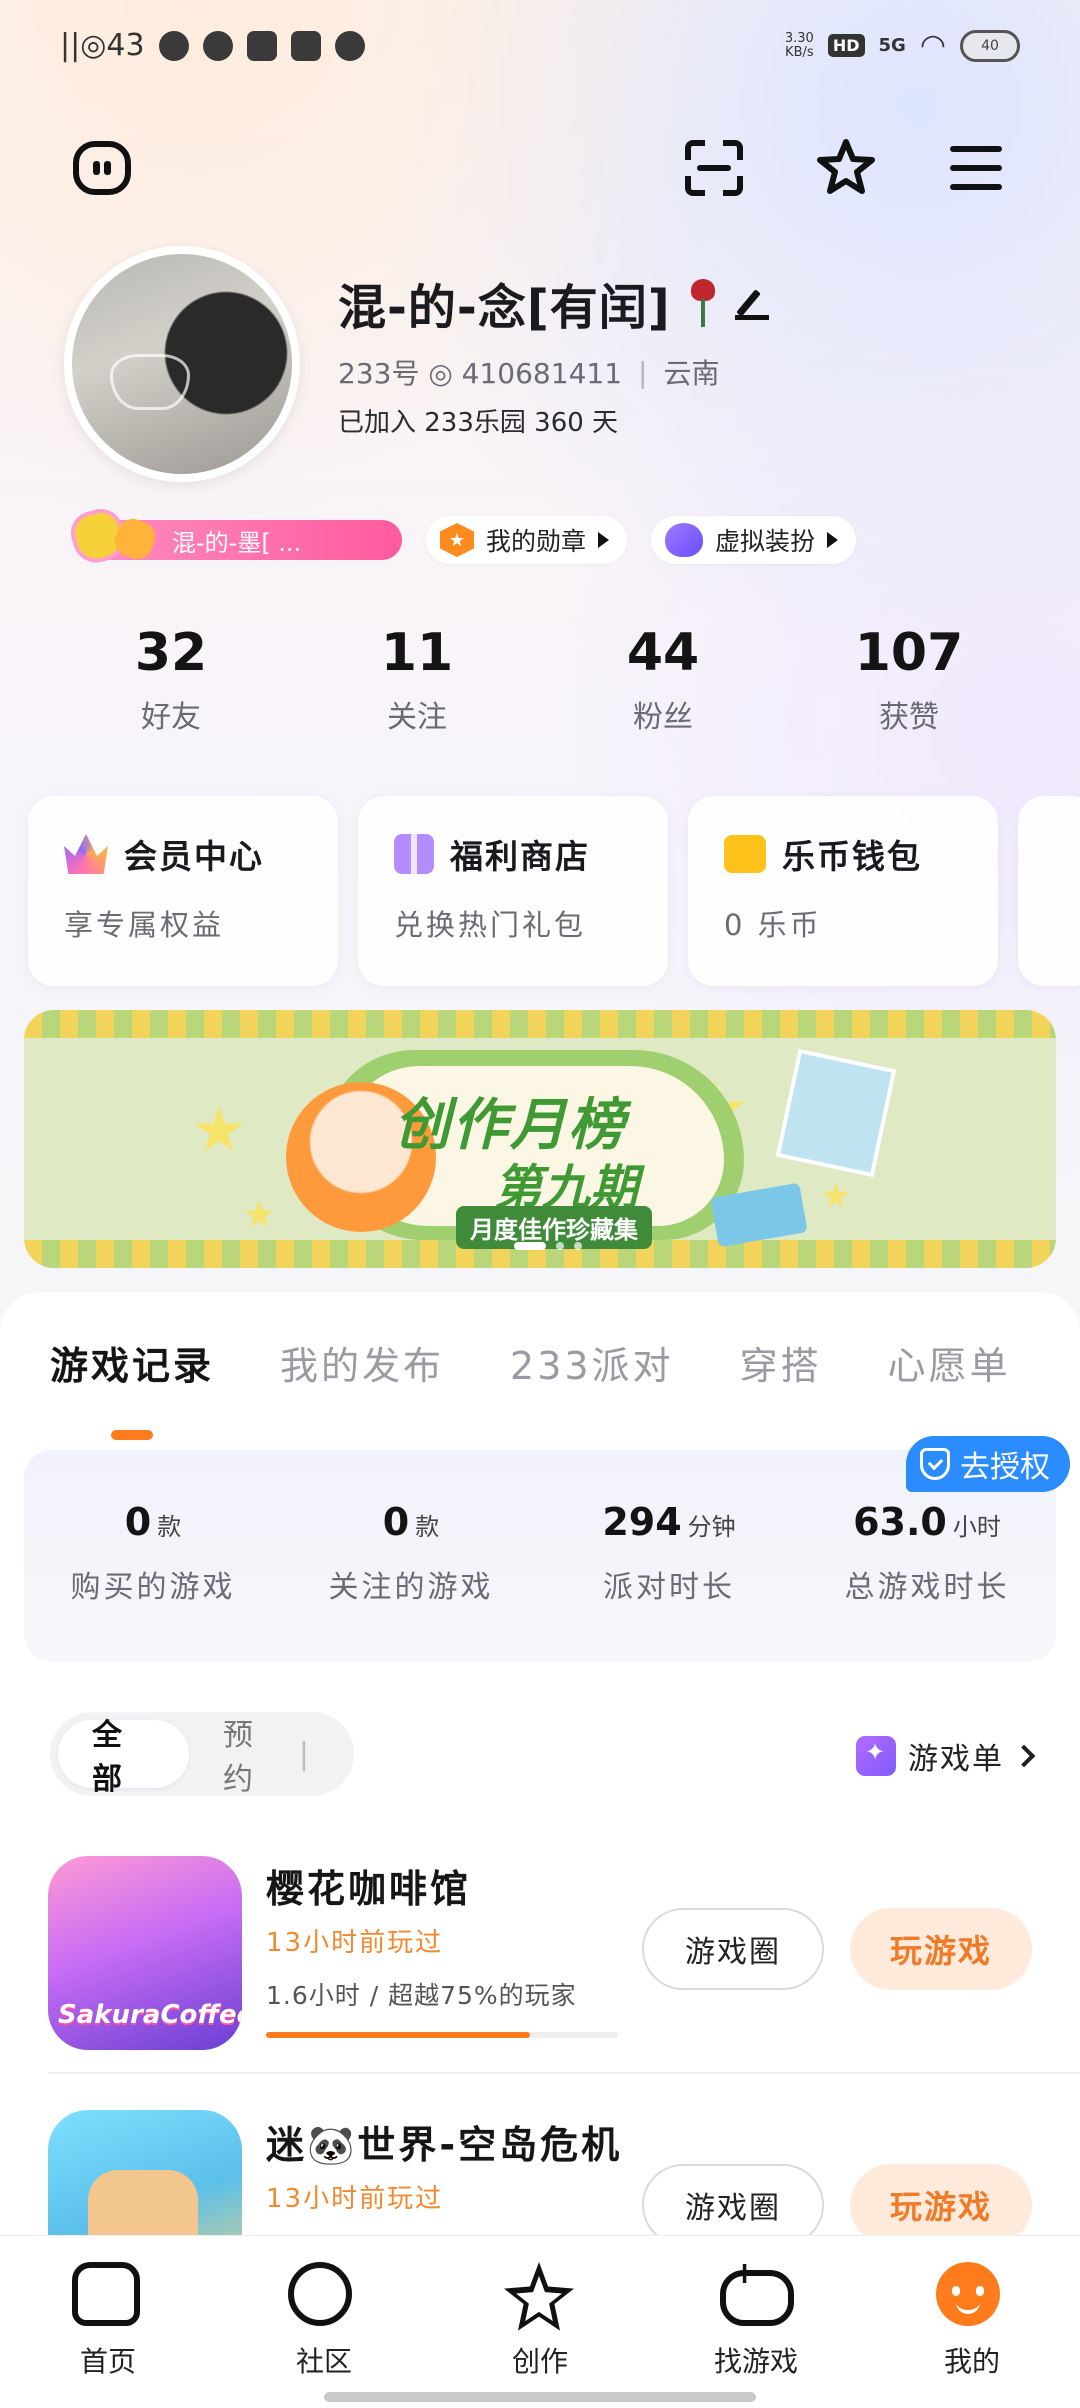  Describe the element at coordinates (892, 45) in the screenshot. I see `5g-signal-icon: 5G` at that location.